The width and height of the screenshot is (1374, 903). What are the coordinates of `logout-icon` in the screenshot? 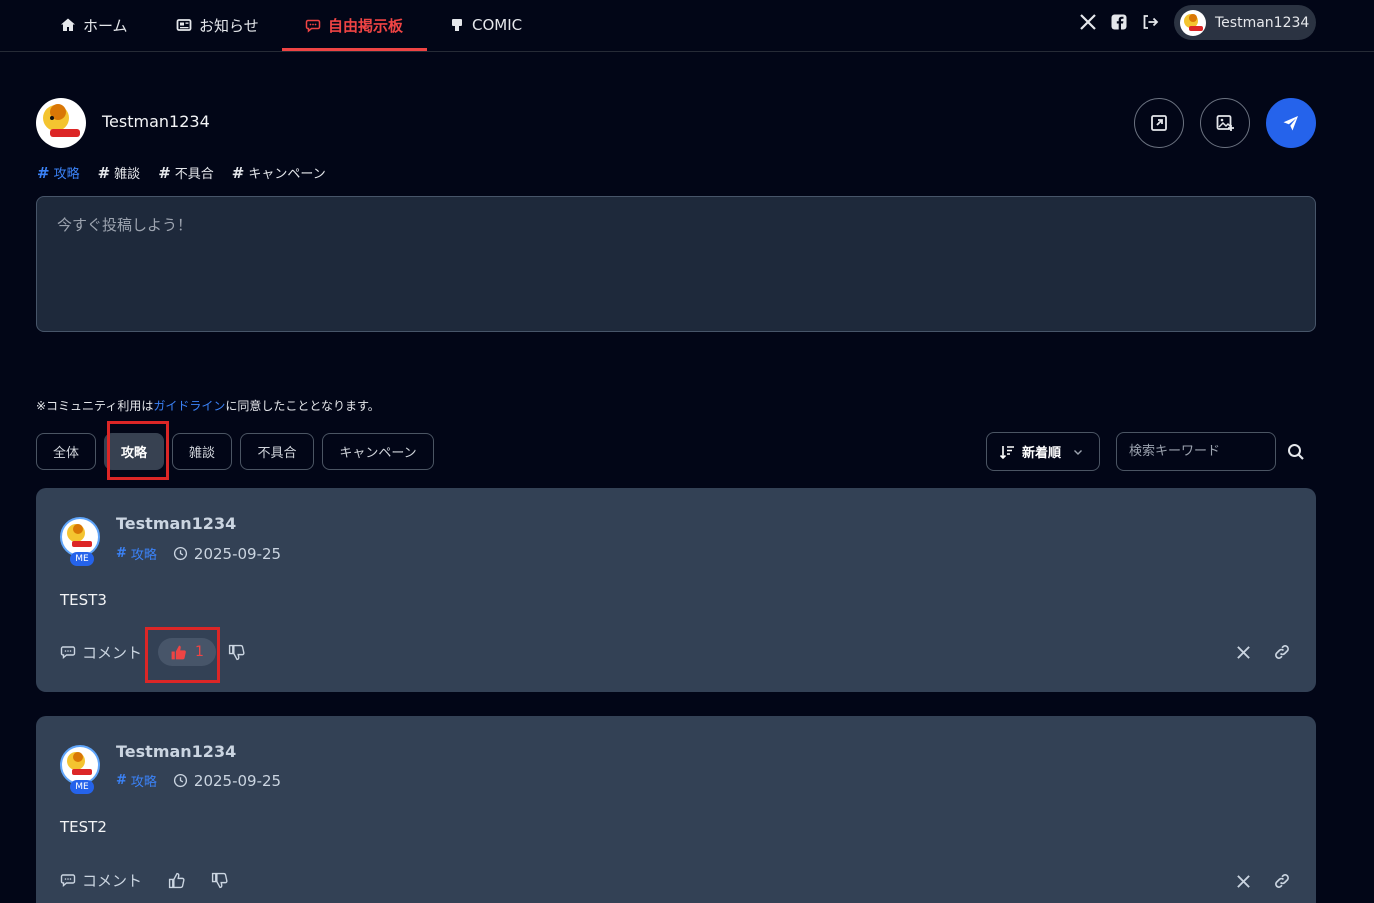 It's located at (1150, 22).